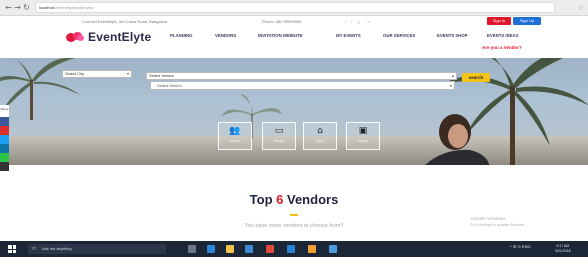 The height and width of the screenshot is (257, 588). What do you see at coordinates (399, 35) in the screenshot?
I see `nav-our-services: OUR SERVICES` at bounding box center [399, 35].